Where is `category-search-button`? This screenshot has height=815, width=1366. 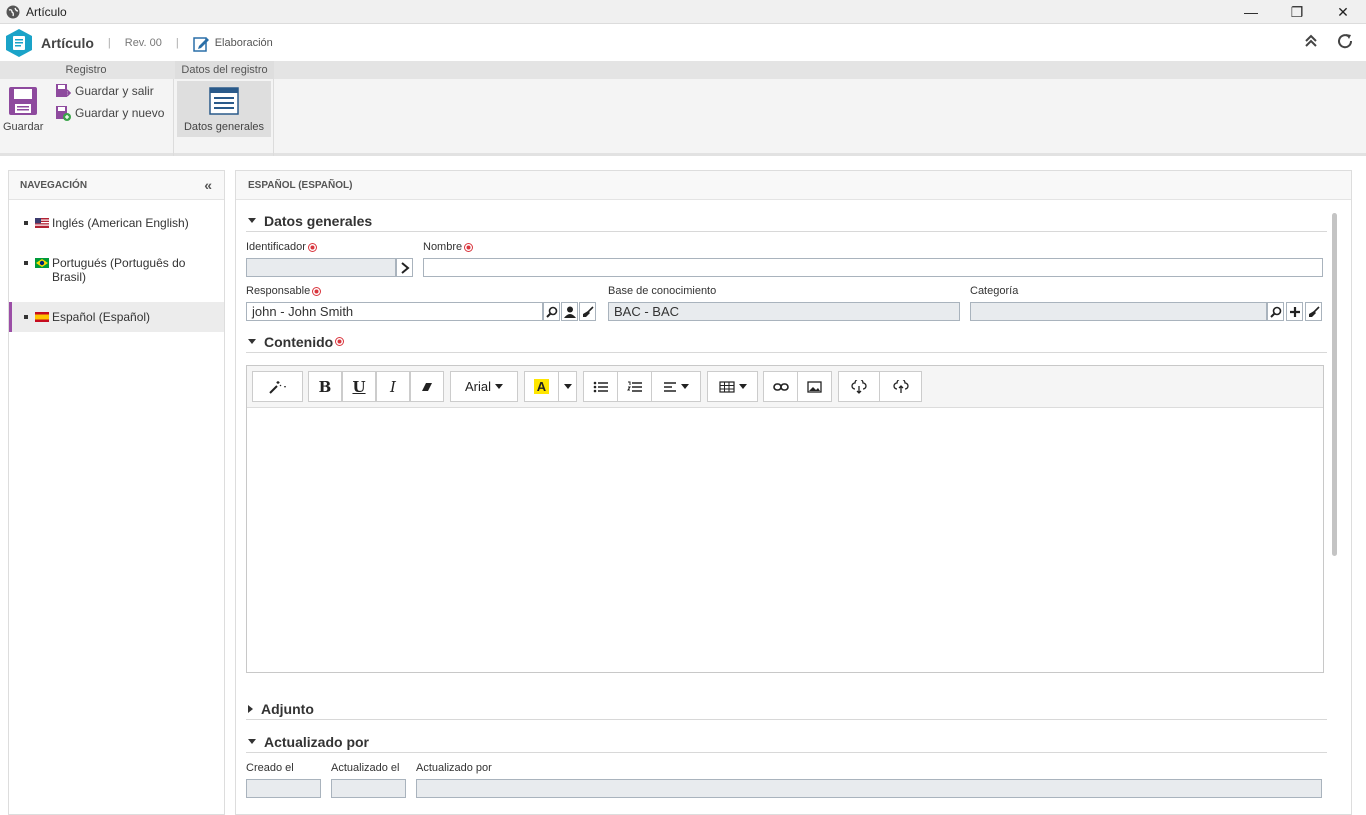
category-search-button is located at coordinates (1275, 311).